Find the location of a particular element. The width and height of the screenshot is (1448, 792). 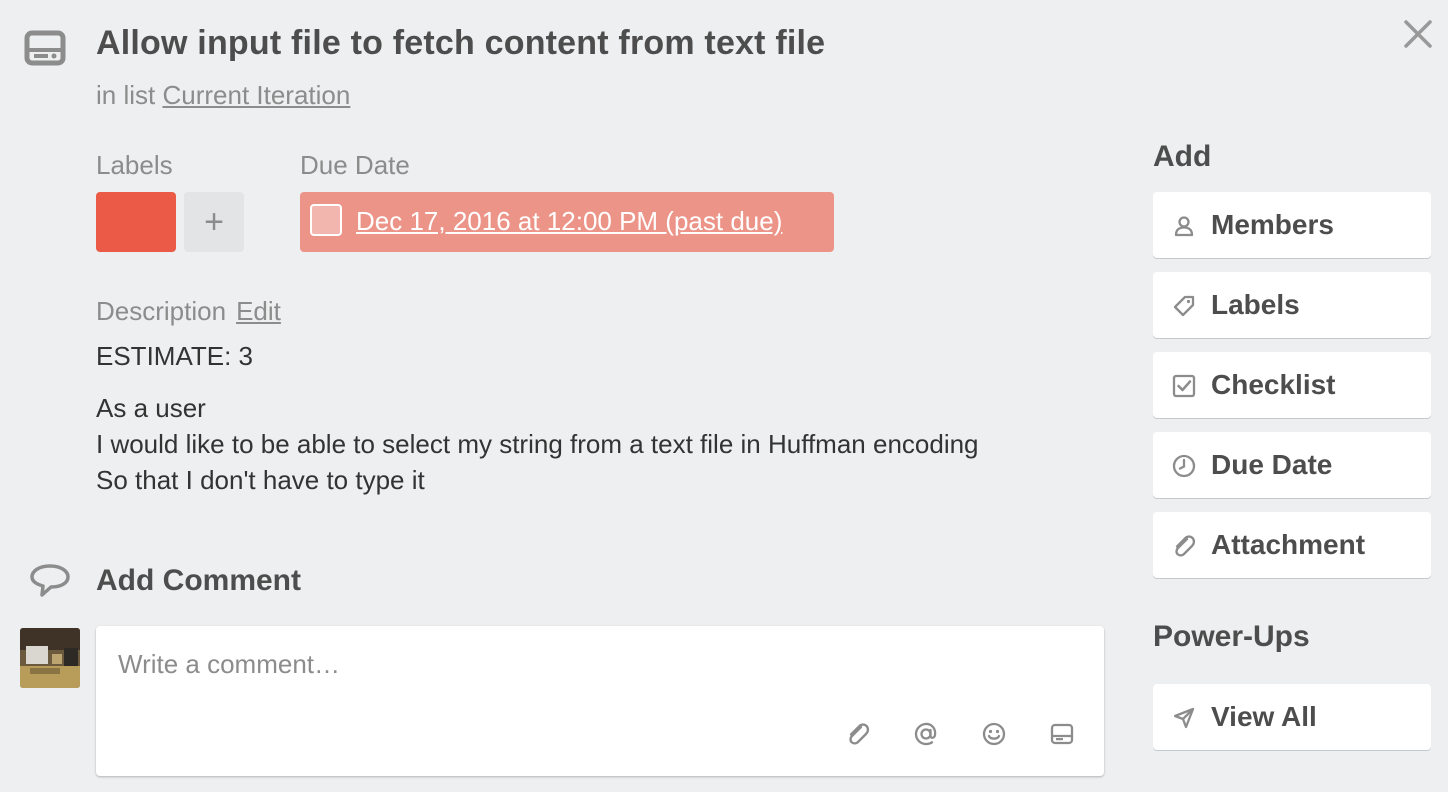

description-header: Description Edit is located at coordinates (188, 311).